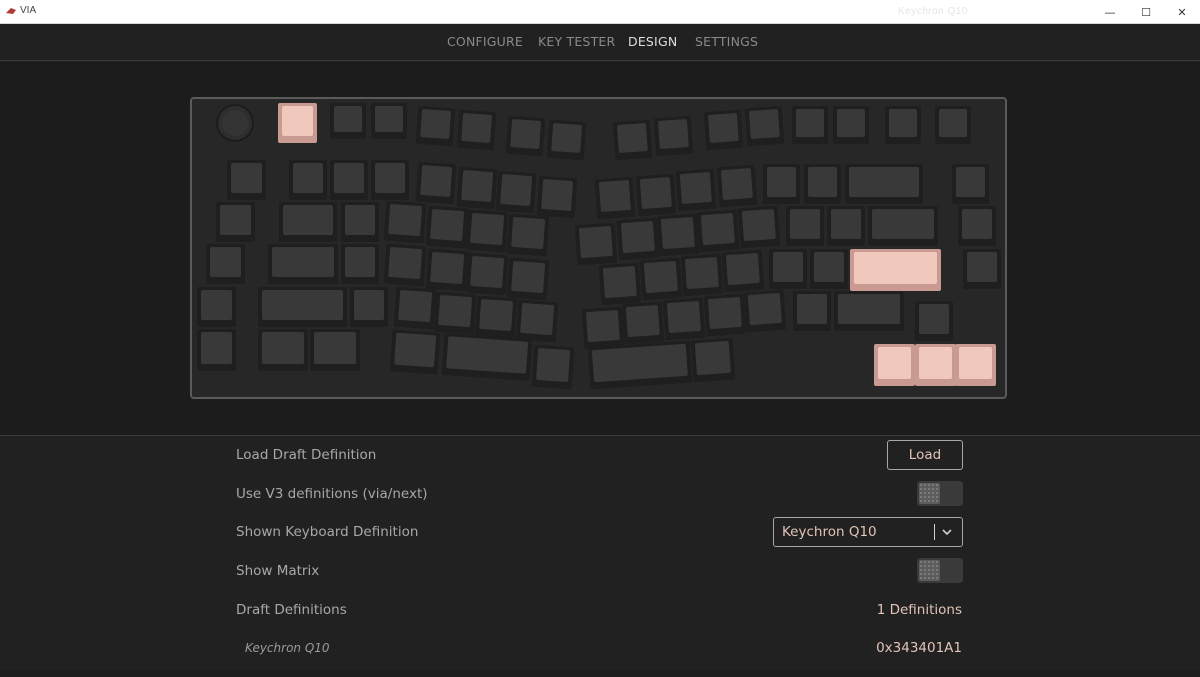 The width and height of the screenshot is (1200, 677). Describe the element at coordinates (485, 41) in the screenshot. I see `tab-configure: CONFIGURE` at that location.